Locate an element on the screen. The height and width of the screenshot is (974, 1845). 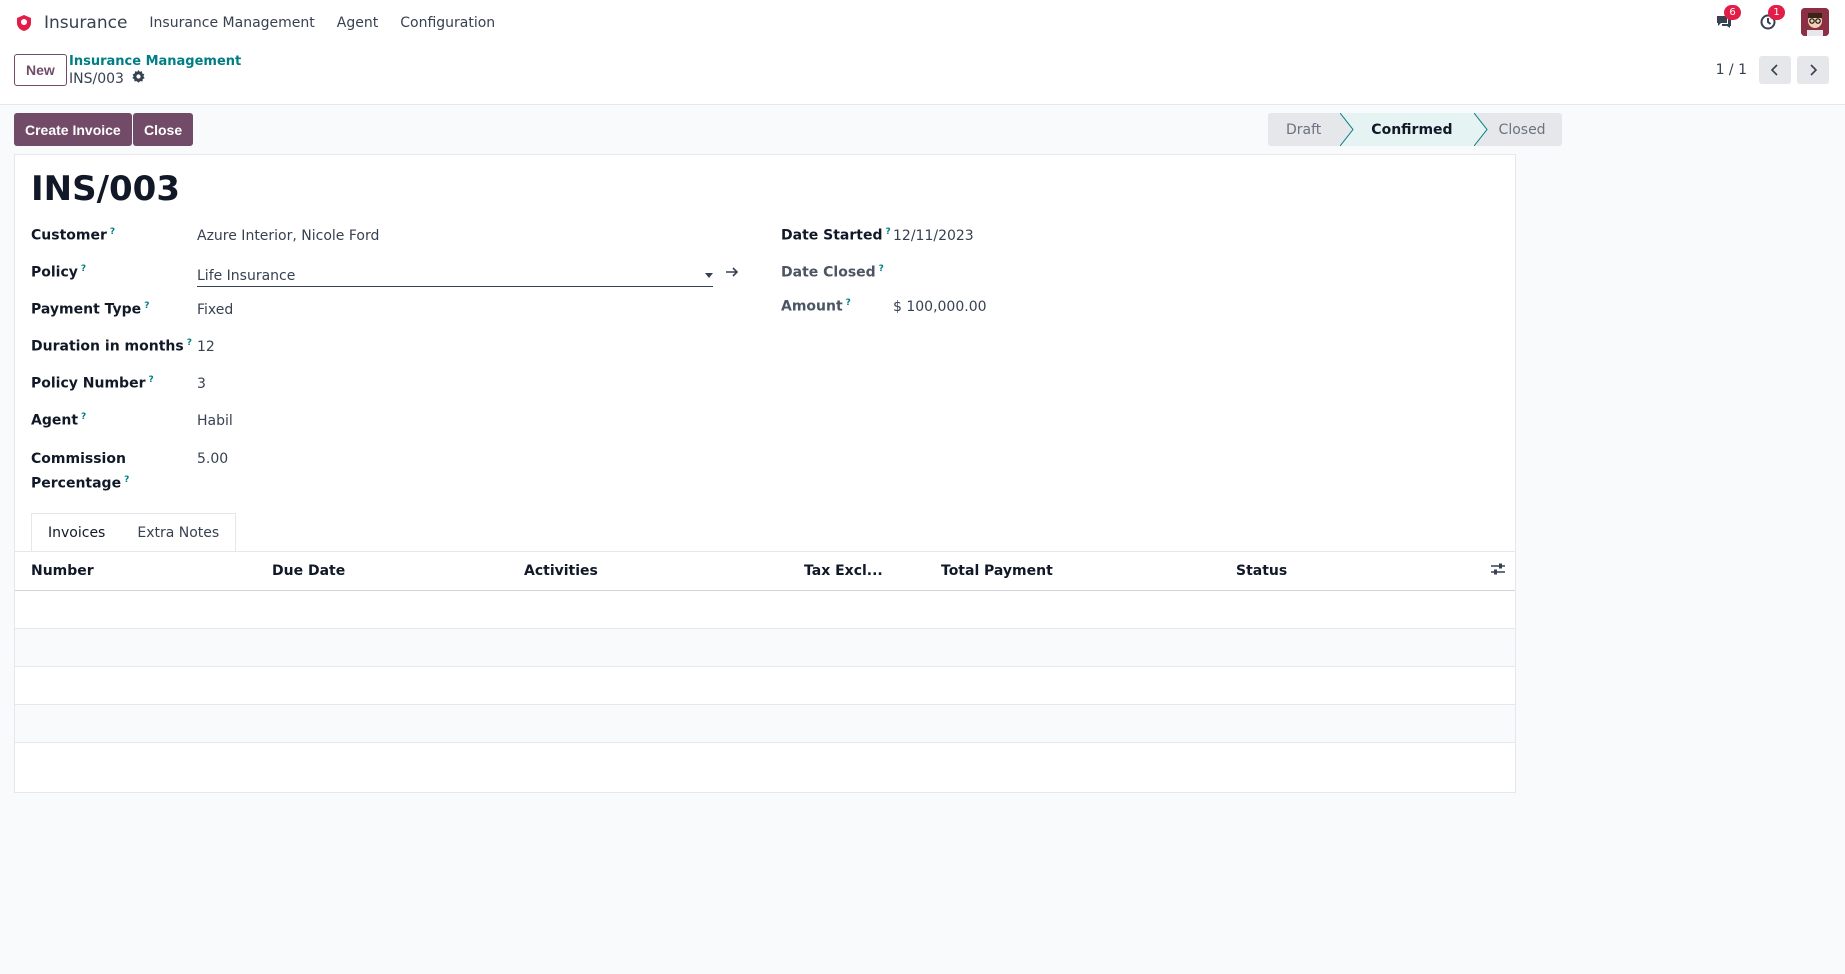
column-activities: Activities is located at coordinates (561, 571).